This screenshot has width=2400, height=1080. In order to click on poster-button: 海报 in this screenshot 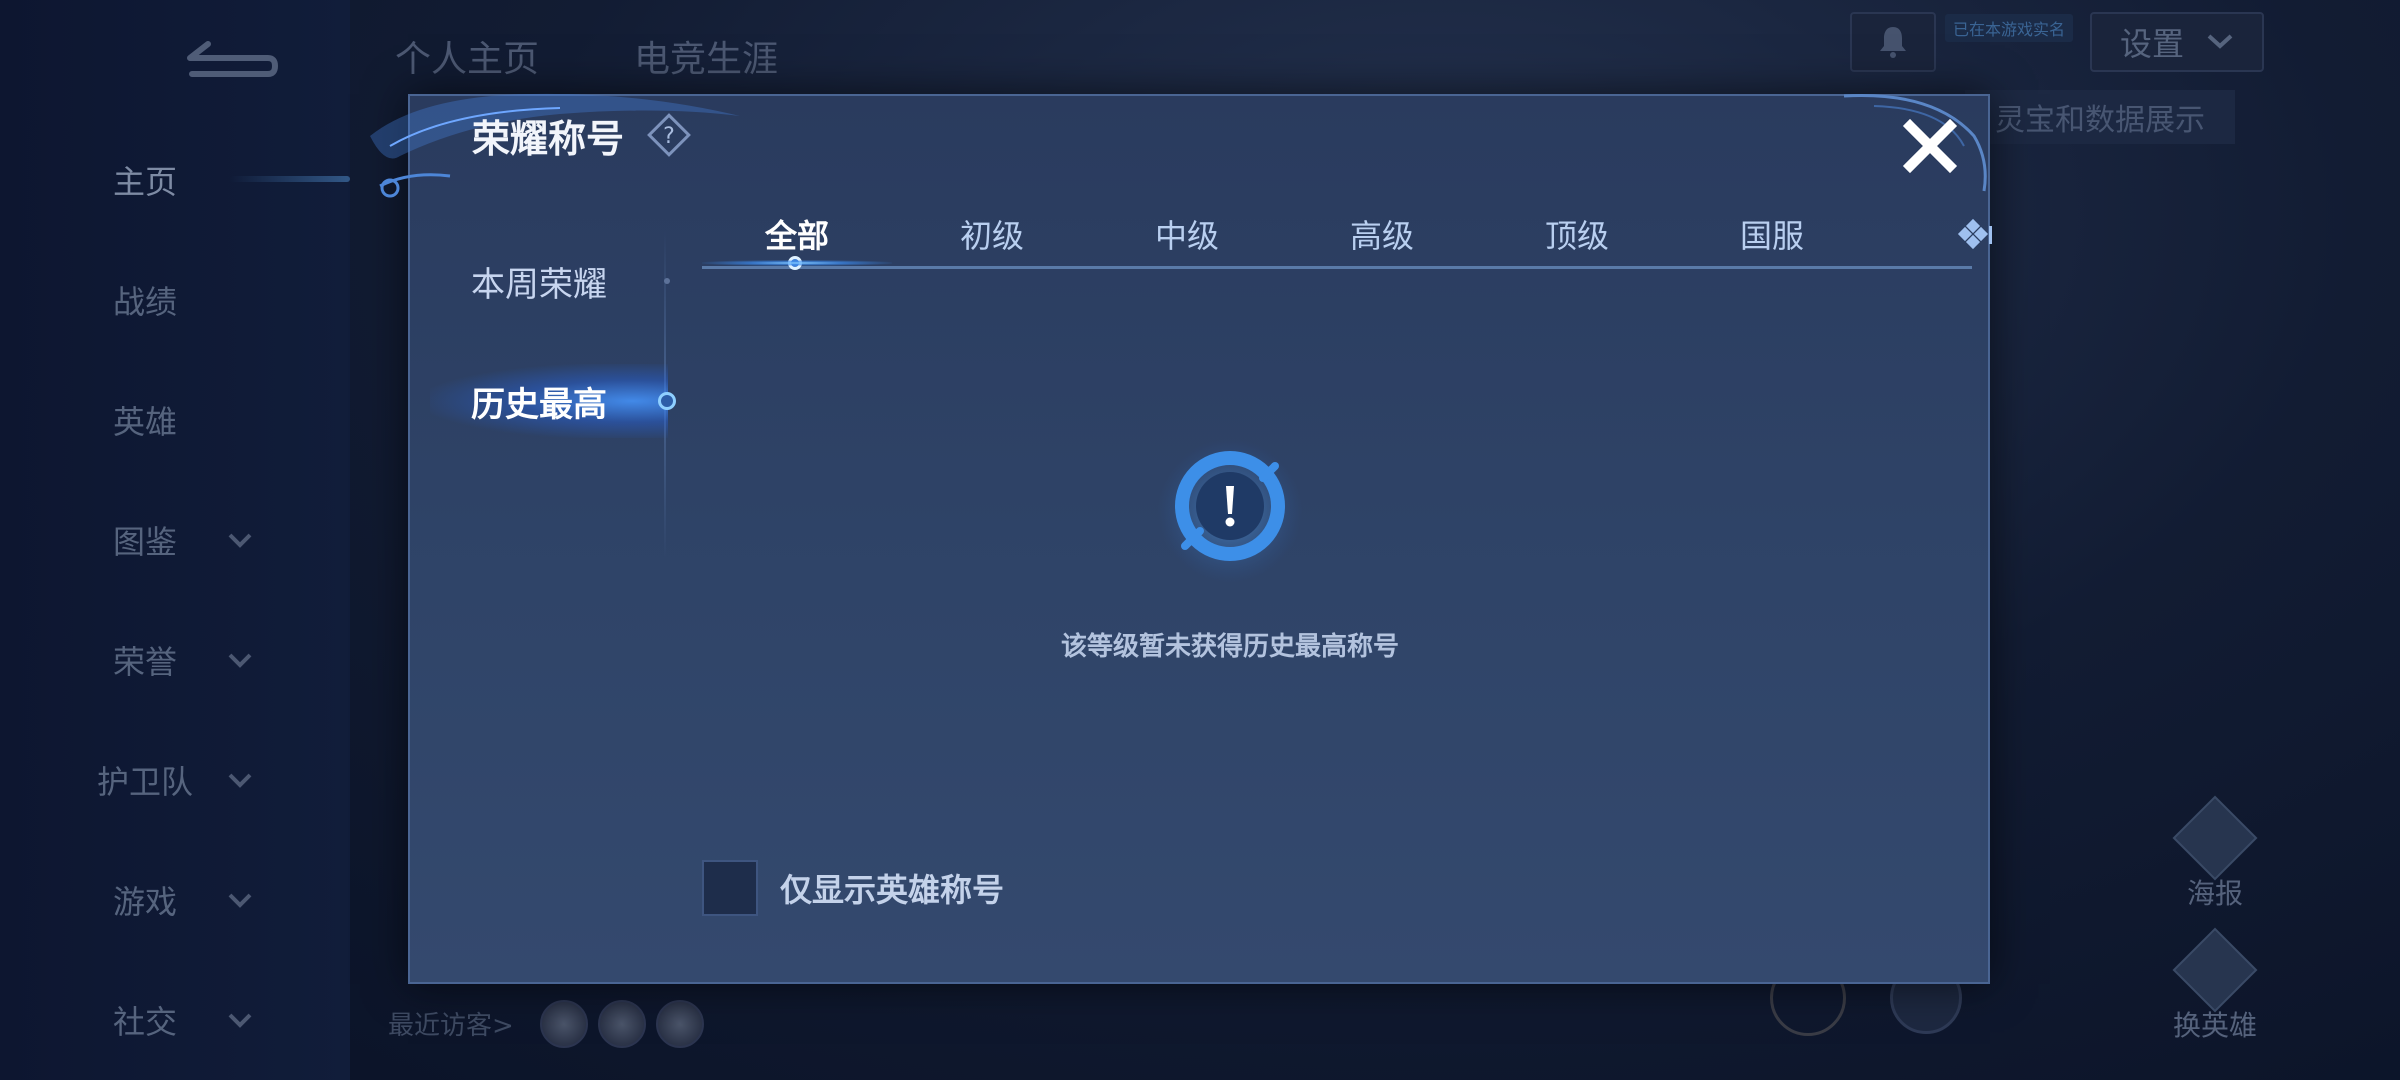, I will do `click(2215, 853)`.